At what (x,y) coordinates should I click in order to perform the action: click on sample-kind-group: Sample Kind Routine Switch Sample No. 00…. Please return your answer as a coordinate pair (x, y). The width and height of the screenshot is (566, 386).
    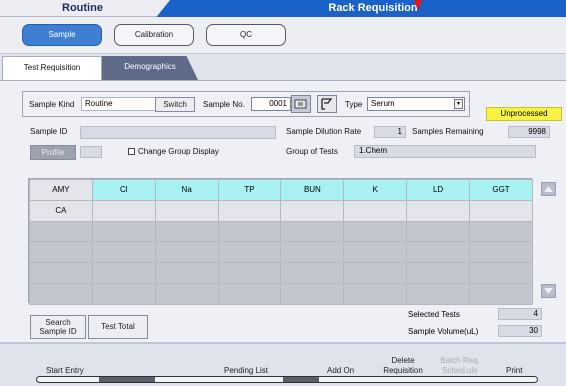
    Looking at the image, I should click on (246, 104).